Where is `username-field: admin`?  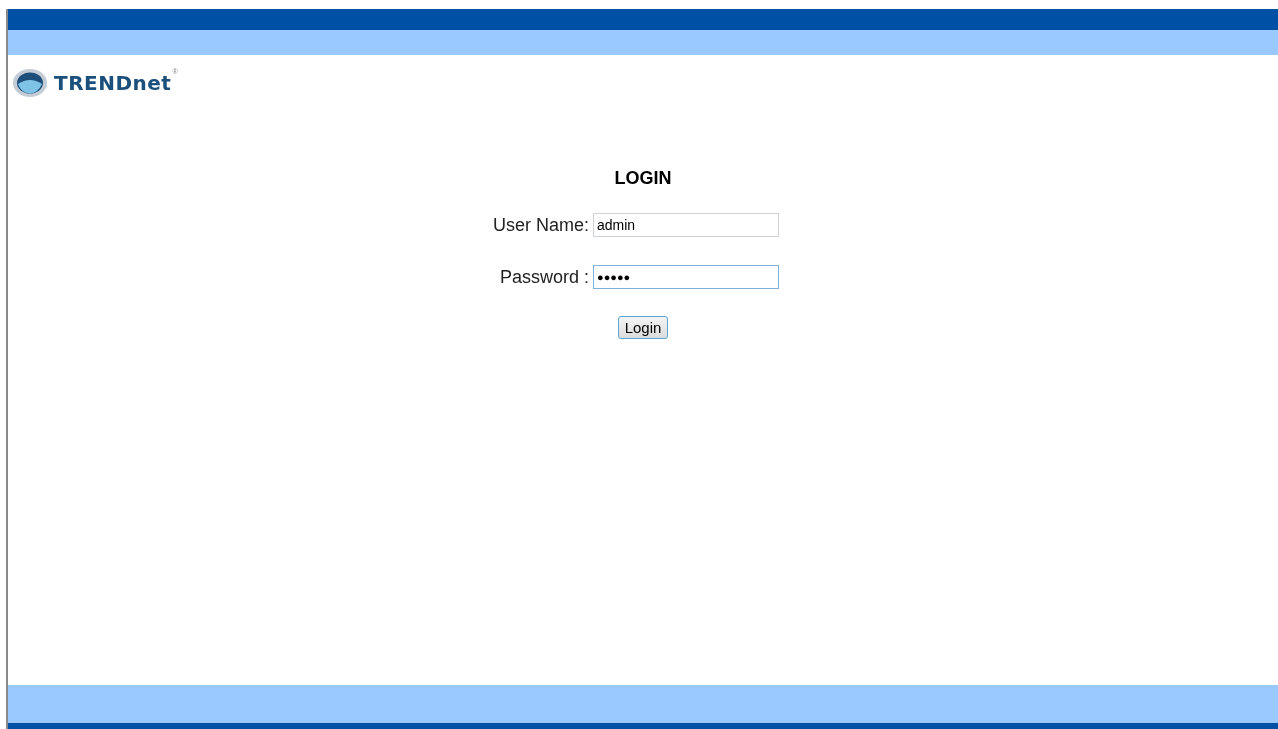 username-field: admin is located at coordinates (686, 225).